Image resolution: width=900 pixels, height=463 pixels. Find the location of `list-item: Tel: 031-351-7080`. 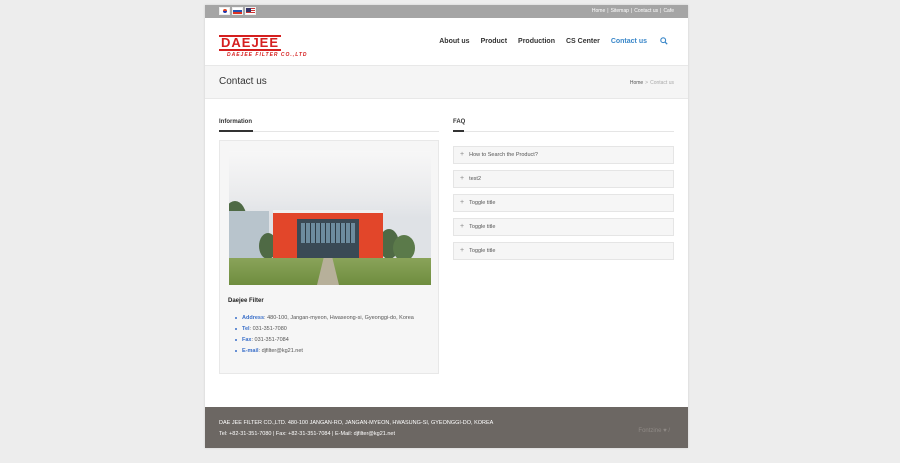

list-item: Tel: 031-351-7080 is located at coordinates (324, 330).